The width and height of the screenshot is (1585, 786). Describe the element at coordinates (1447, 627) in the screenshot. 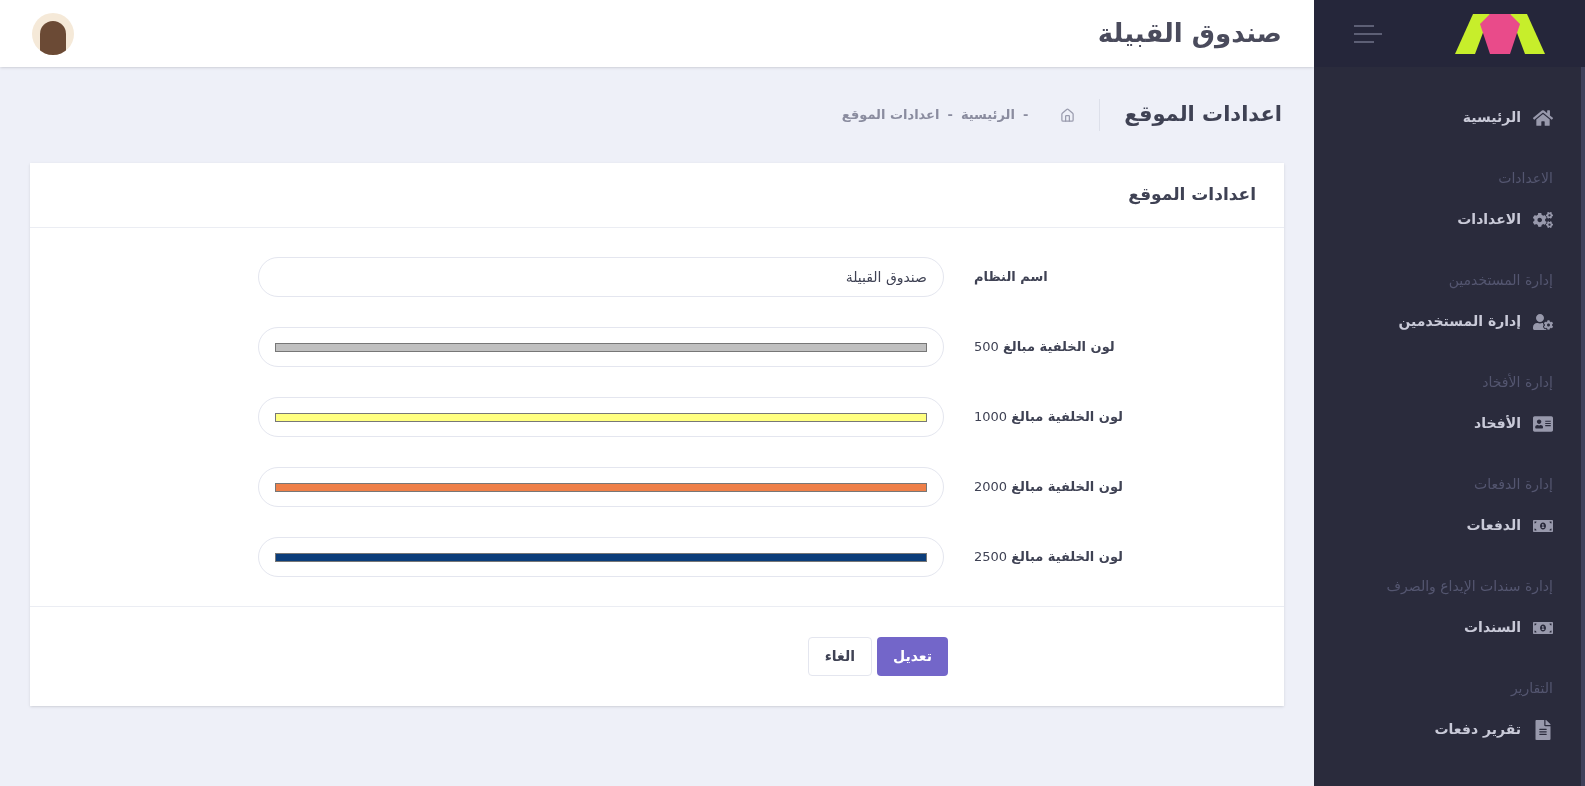

I see `sidebar-item: السندات` at that location.